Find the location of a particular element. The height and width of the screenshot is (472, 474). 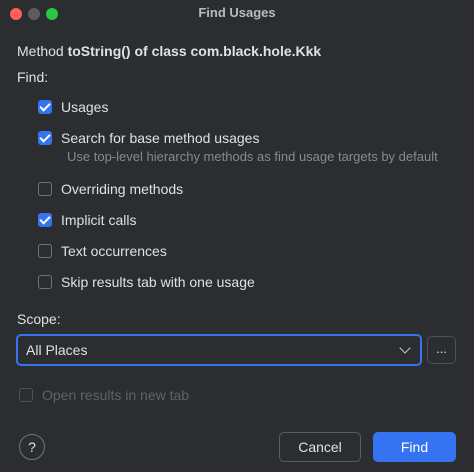

implicit-calls-label: Implicit calls is located at coordinates (99, 220).